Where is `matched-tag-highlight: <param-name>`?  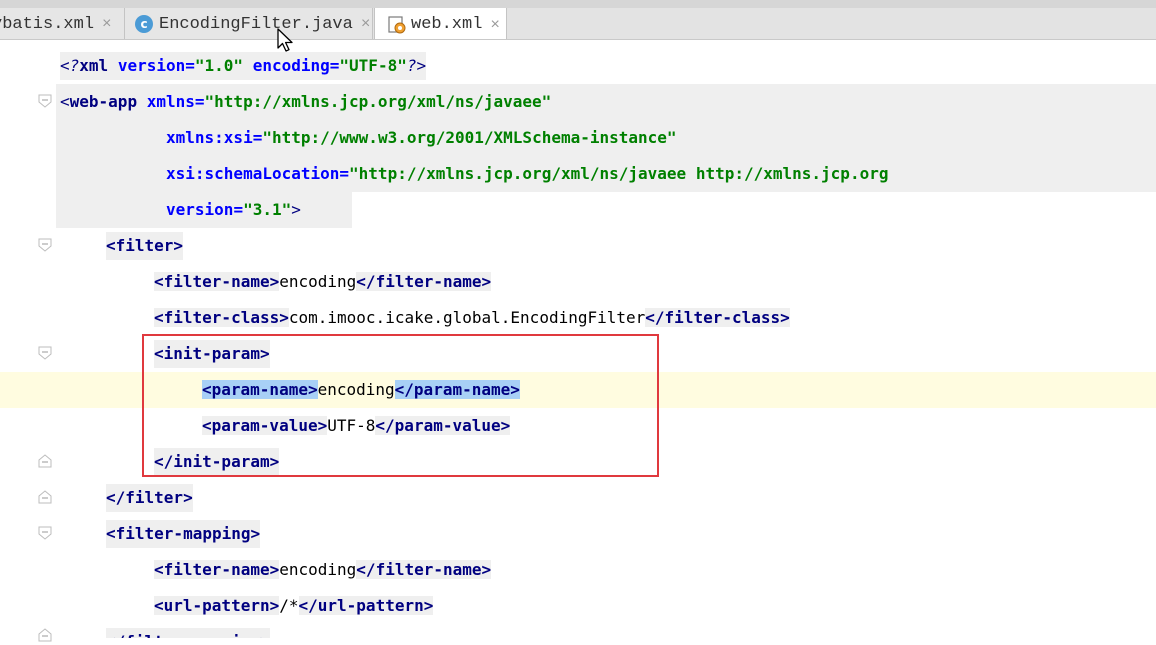 matched-tag-highlight: <param-name> is located at coordinates (260, 389).